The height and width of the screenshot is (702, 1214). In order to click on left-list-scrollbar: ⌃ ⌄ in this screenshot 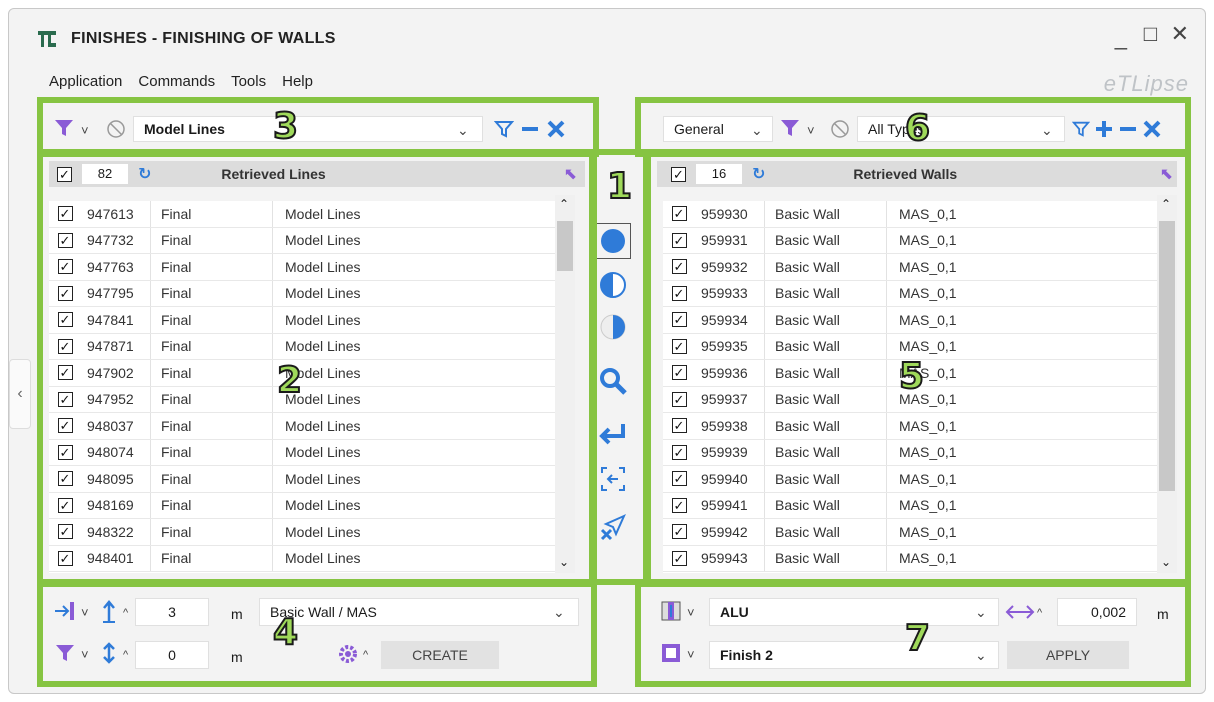, I will do `click(565, 384)`.